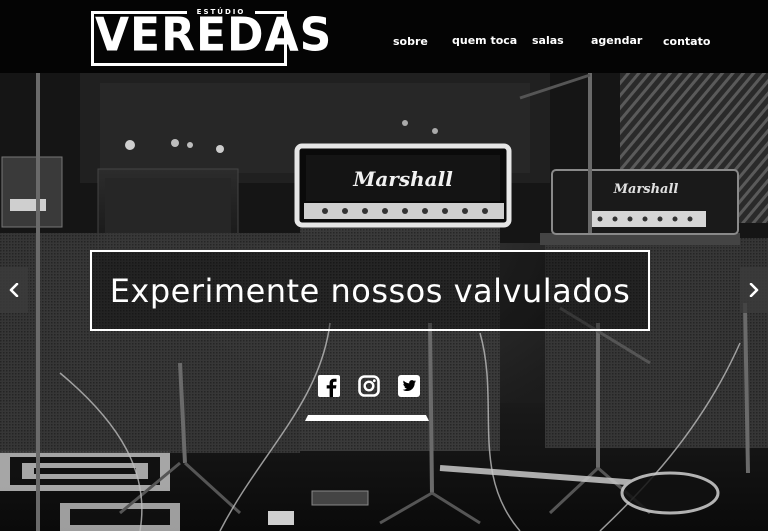 Image resolution: width=768 pixels, height=531 pixels. I want to click on twitter-icon, so click(409, 386).